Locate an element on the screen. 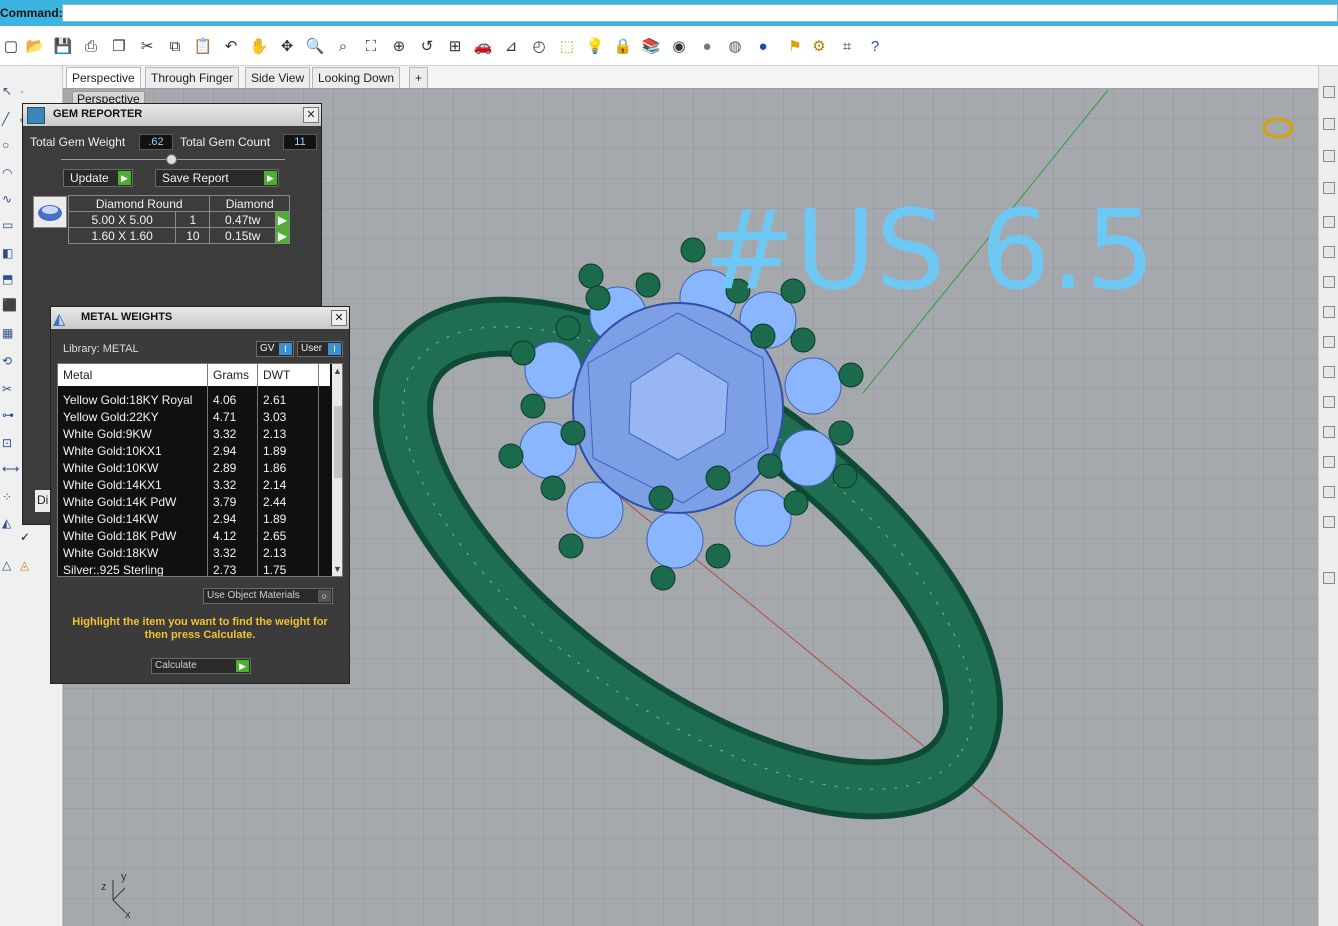 Image resolution: width=1338 pixels, height=926 pixels. undo-view-icon: ↺ is located at coordinates (427, 46).